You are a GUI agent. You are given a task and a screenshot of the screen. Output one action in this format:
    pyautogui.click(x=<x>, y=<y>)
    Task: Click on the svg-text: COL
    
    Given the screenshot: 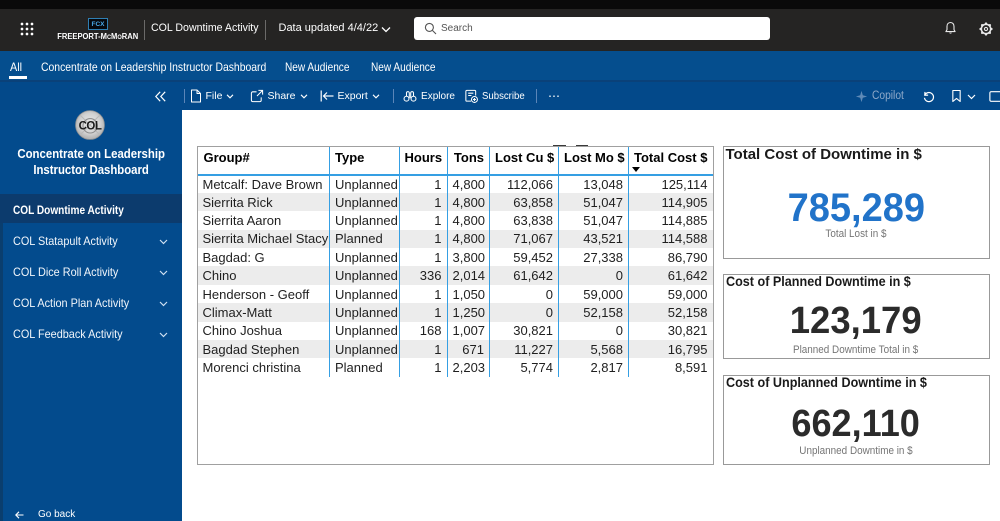 What is the action you would take?
    pyautogui.click(x=89, y=127)
    